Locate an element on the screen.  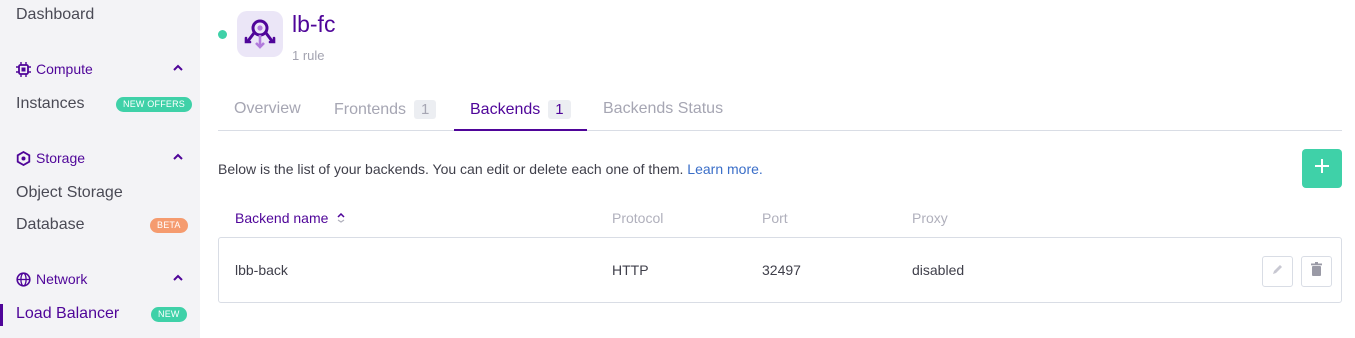
column-header-backend-name: Backend name is located at coordinates (290, 218).